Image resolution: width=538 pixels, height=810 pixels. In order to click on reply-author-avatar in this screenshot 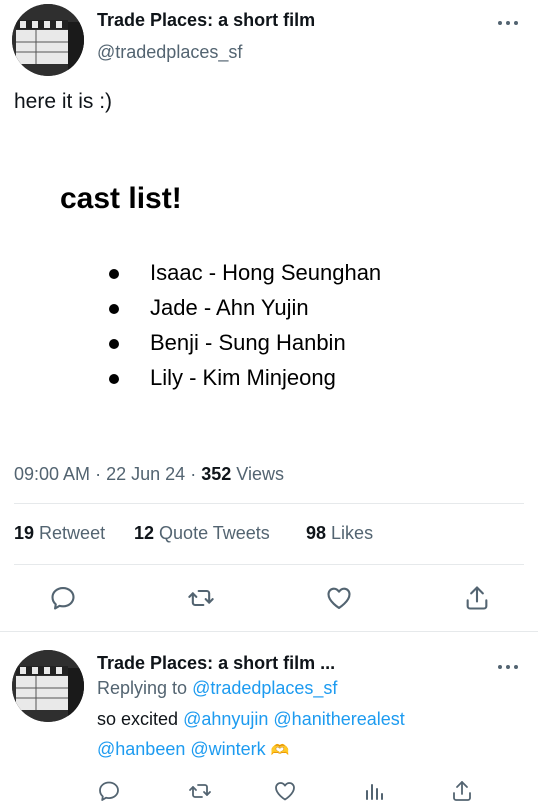, I will do `click(48, 686)`.